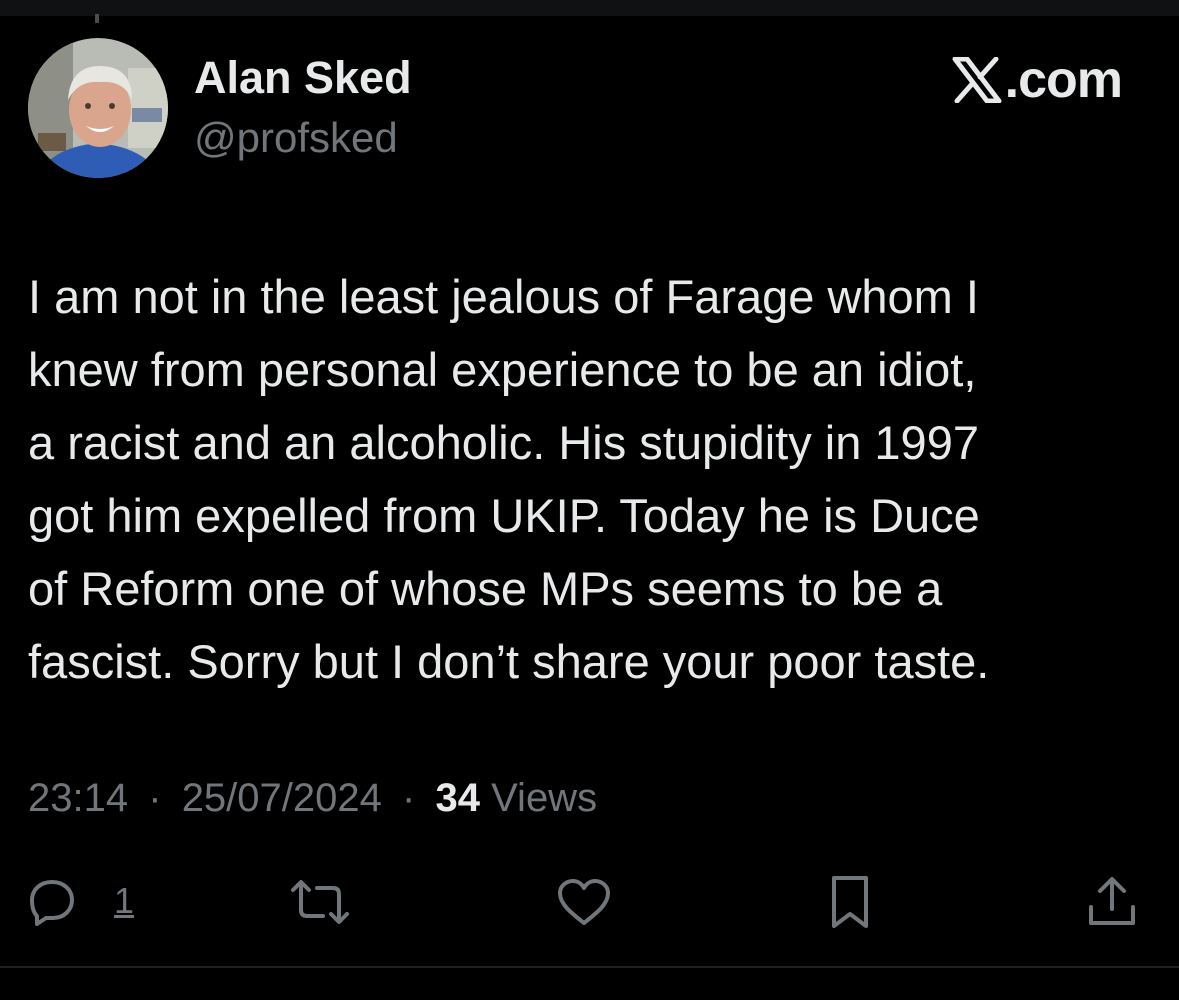 This screenshot has height=1000, width=1179. I want to click on bookmark-icon, so click(850, 904).